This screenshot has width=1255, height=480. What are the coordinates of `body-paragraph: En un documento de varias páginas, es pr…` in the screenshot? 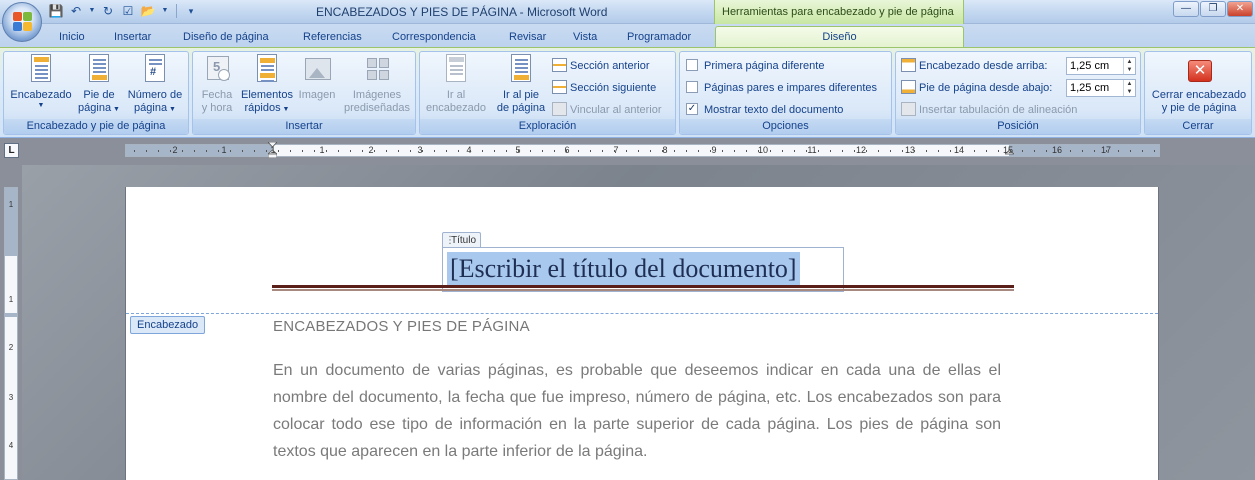 It's located at (637, 411).